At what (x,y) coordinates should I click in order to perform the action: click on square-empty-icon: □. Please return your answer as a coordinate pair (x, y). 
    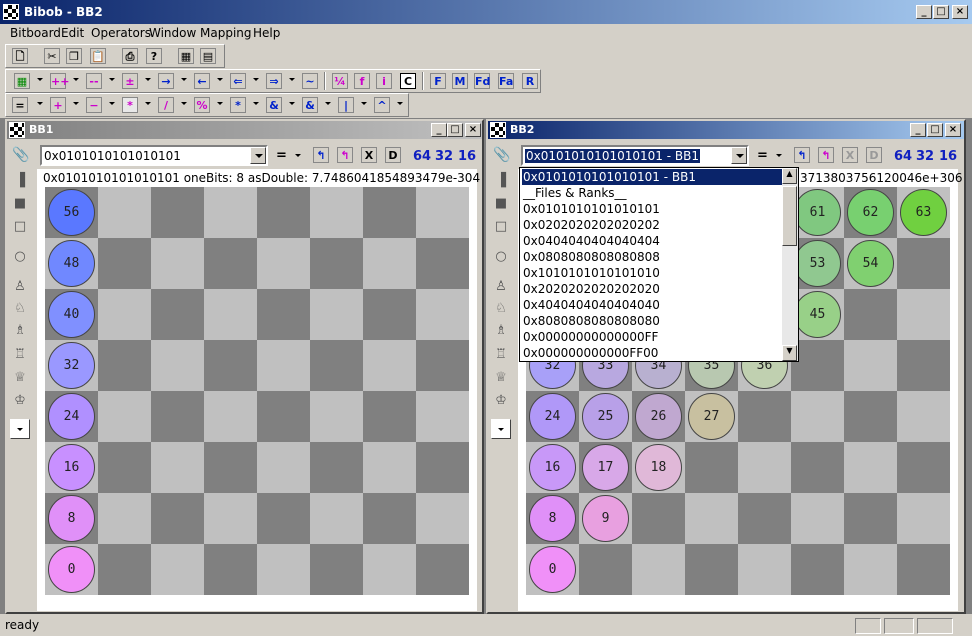
    Looking at the image, I should click on (20, 227).